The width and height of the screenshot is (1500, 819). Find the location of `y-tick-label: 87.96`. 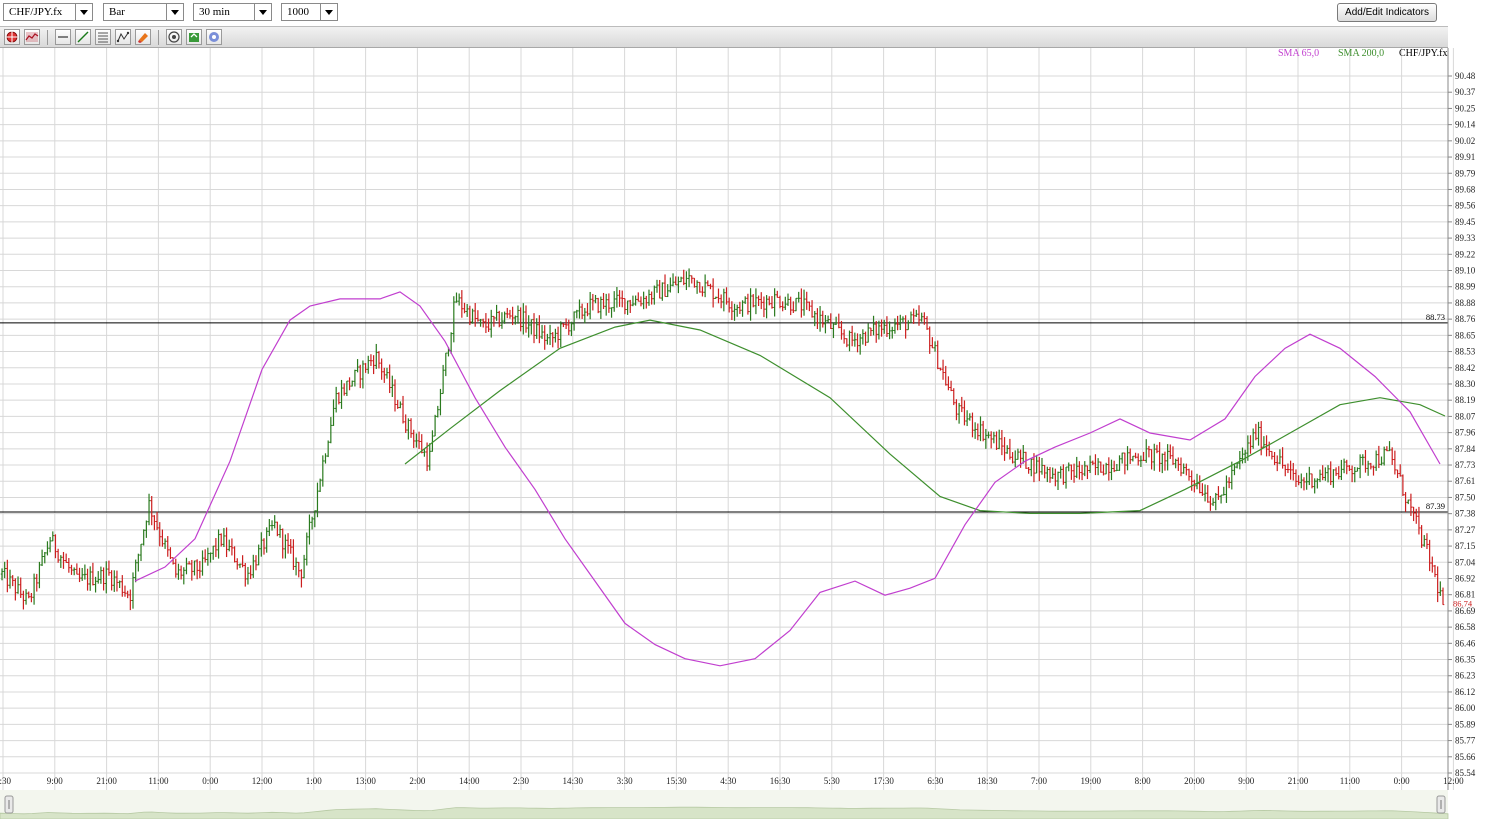

y-tick-label: 87.96 is located at coordinates (1465, 433).